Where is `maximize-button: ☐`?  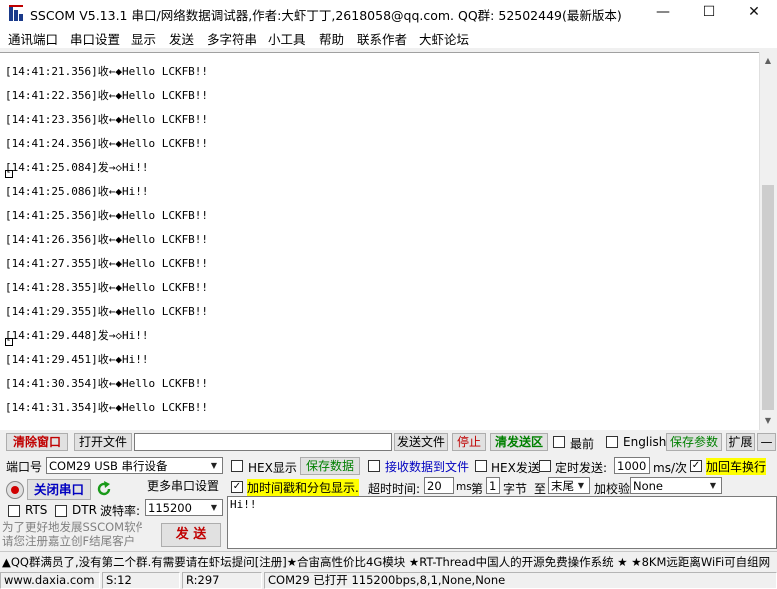 maximize-button: ☐ is located at coordinates (709, 13).